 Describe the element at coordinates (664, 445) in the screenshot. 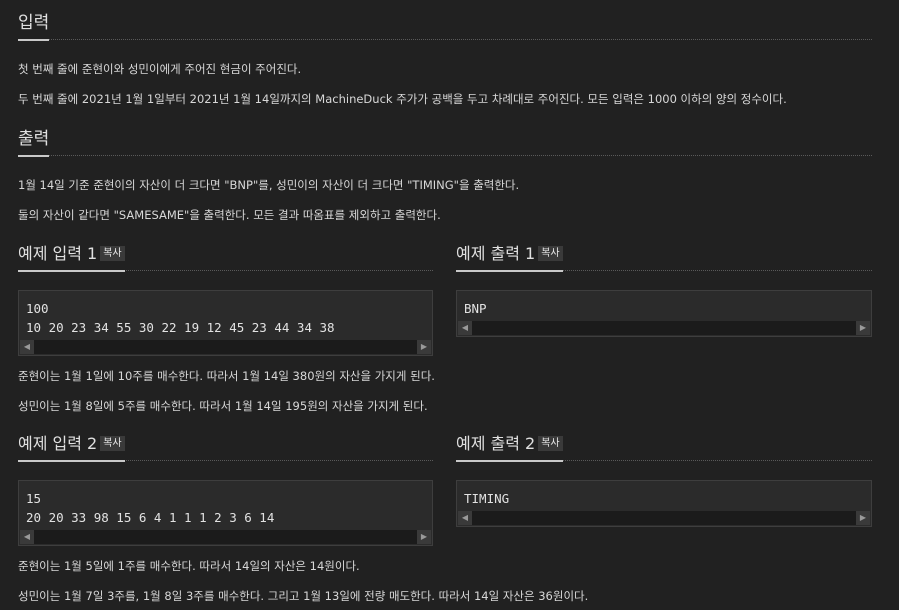

I see `sample-output-2-header: 예제 출력 2 복사` at that location.